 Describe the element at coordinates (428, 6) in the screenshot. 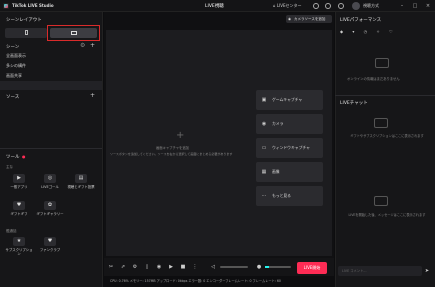

I see `close-icon: ×` at that location.